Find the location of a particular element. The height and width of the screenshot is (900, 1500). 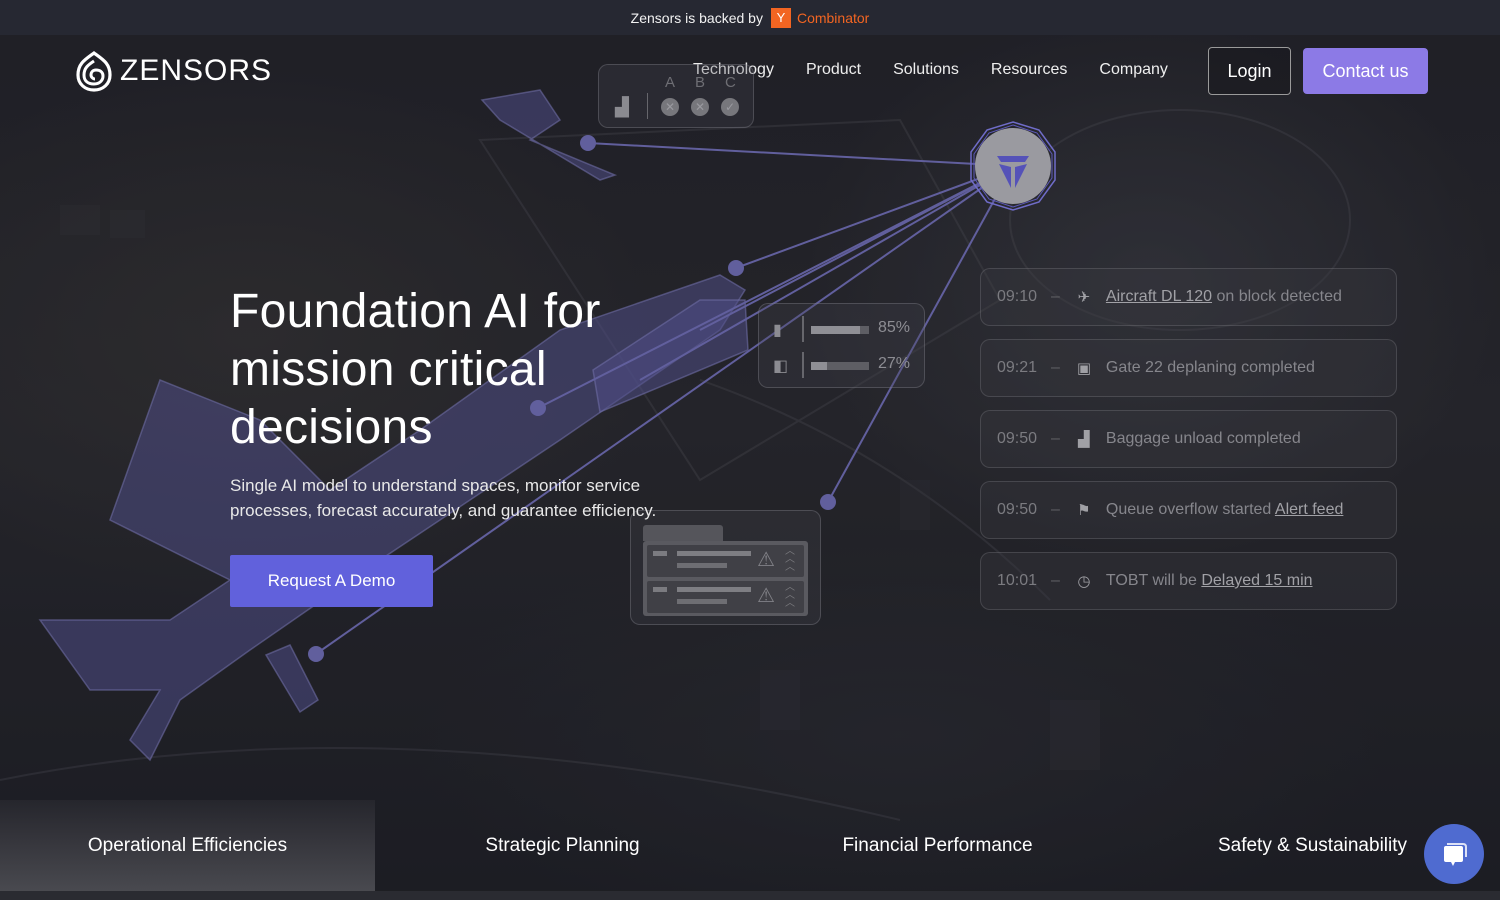

pass-check-icon: ✓ is located at coordinates (730, 107).